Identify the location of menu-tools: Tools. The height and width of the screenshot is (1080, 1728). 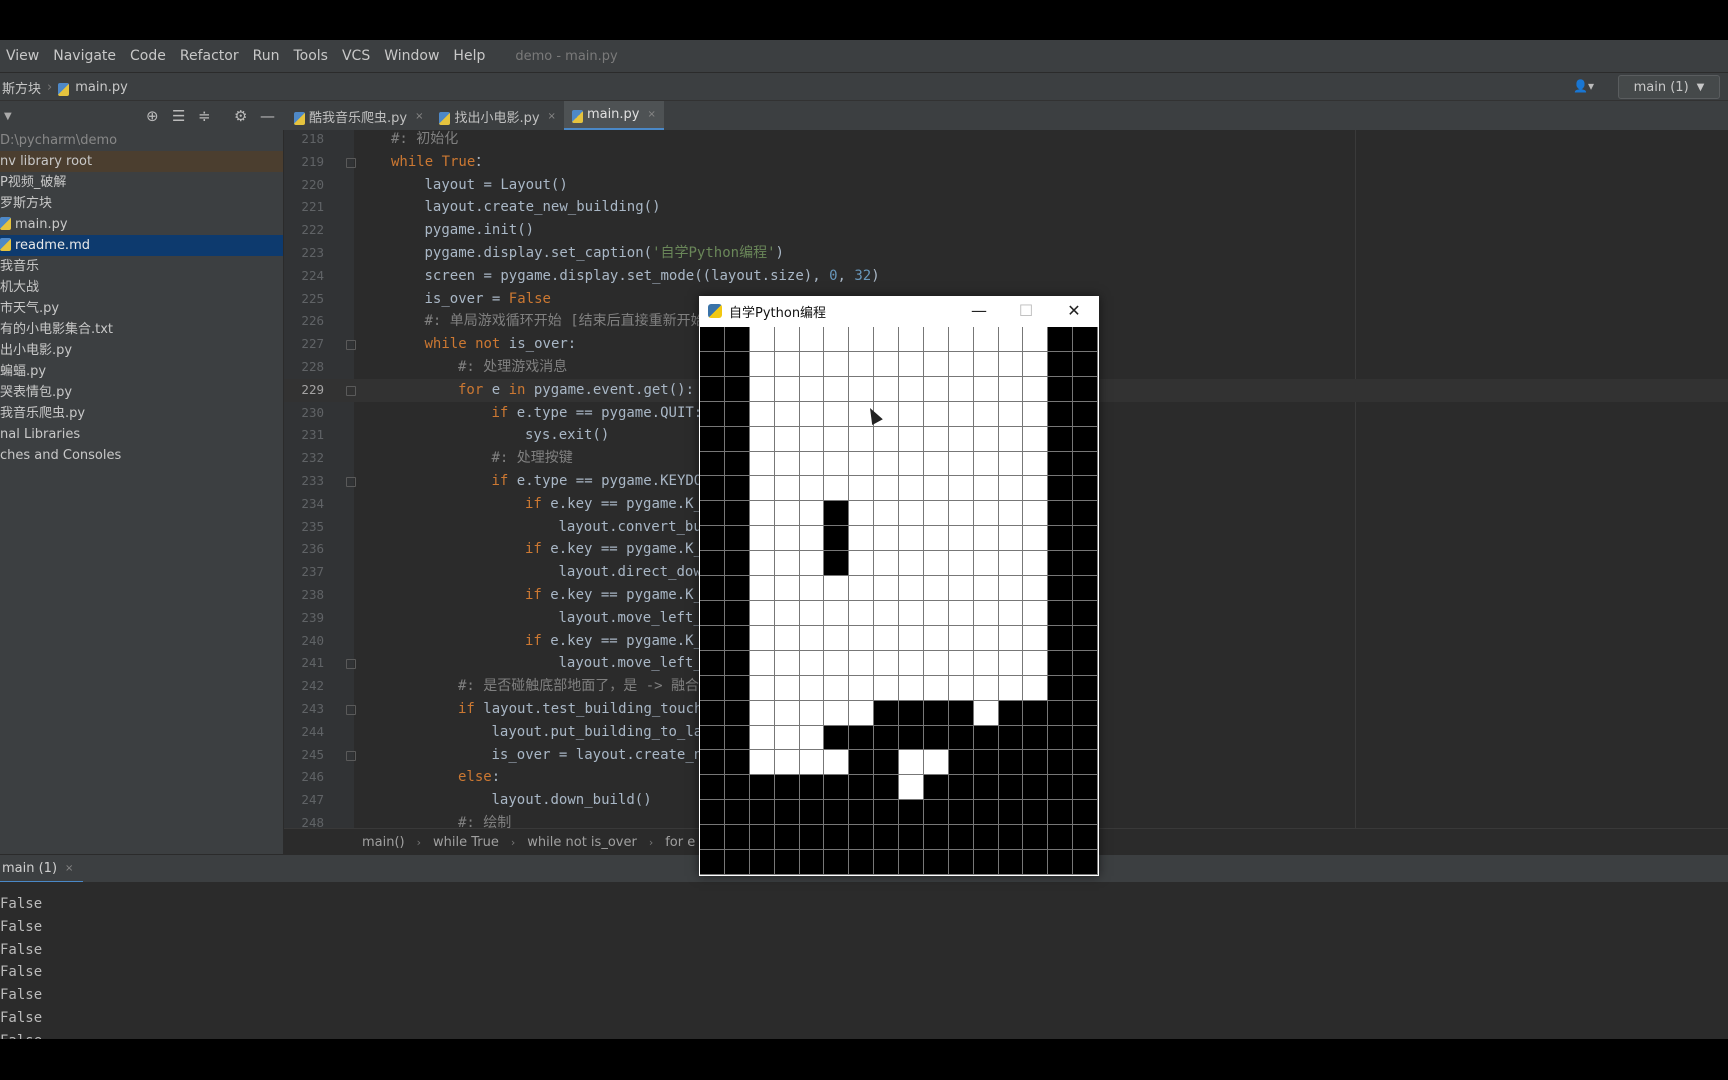
(310, 56).